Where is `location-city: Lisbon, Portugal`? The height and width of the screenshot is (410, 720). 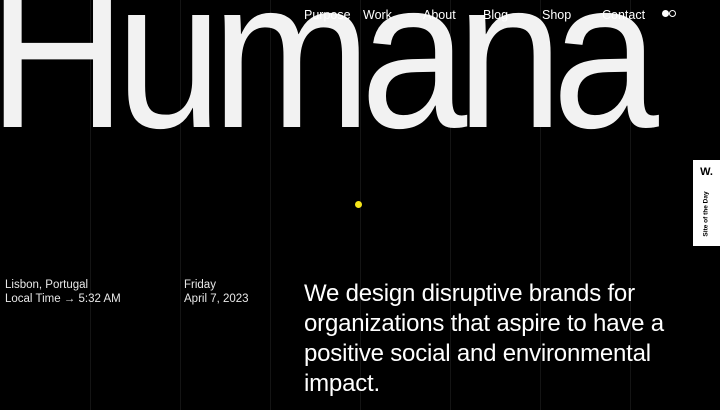 location-city: Lisbon, Portugal is located at coordinates (47, 285).